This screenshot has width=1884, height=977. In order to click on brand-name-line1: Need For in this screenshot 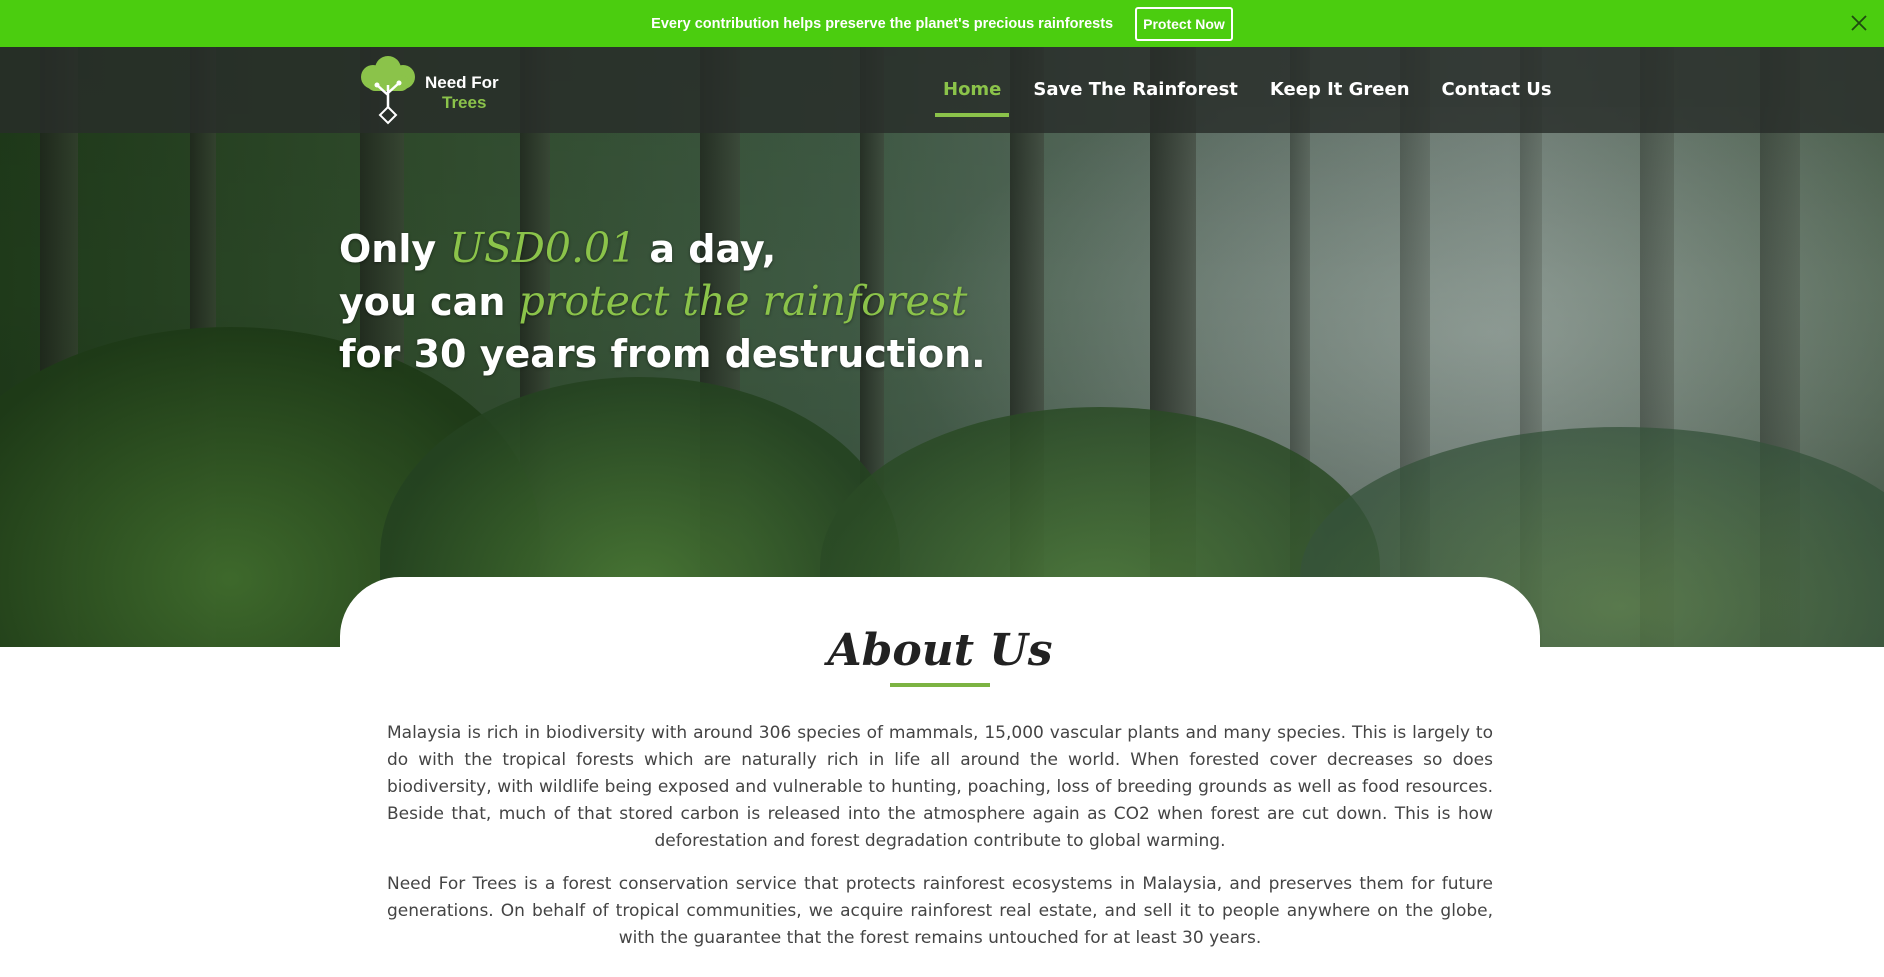, I will do `click(462, 82)`.